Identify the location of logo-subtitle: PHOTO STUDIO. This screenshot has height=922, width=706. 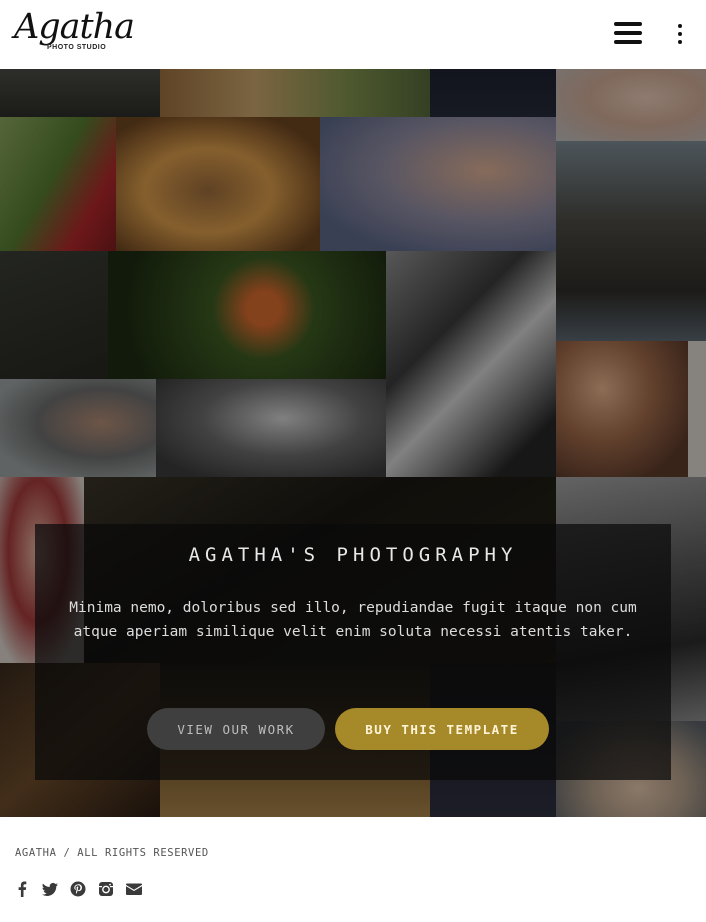
(77, 47).